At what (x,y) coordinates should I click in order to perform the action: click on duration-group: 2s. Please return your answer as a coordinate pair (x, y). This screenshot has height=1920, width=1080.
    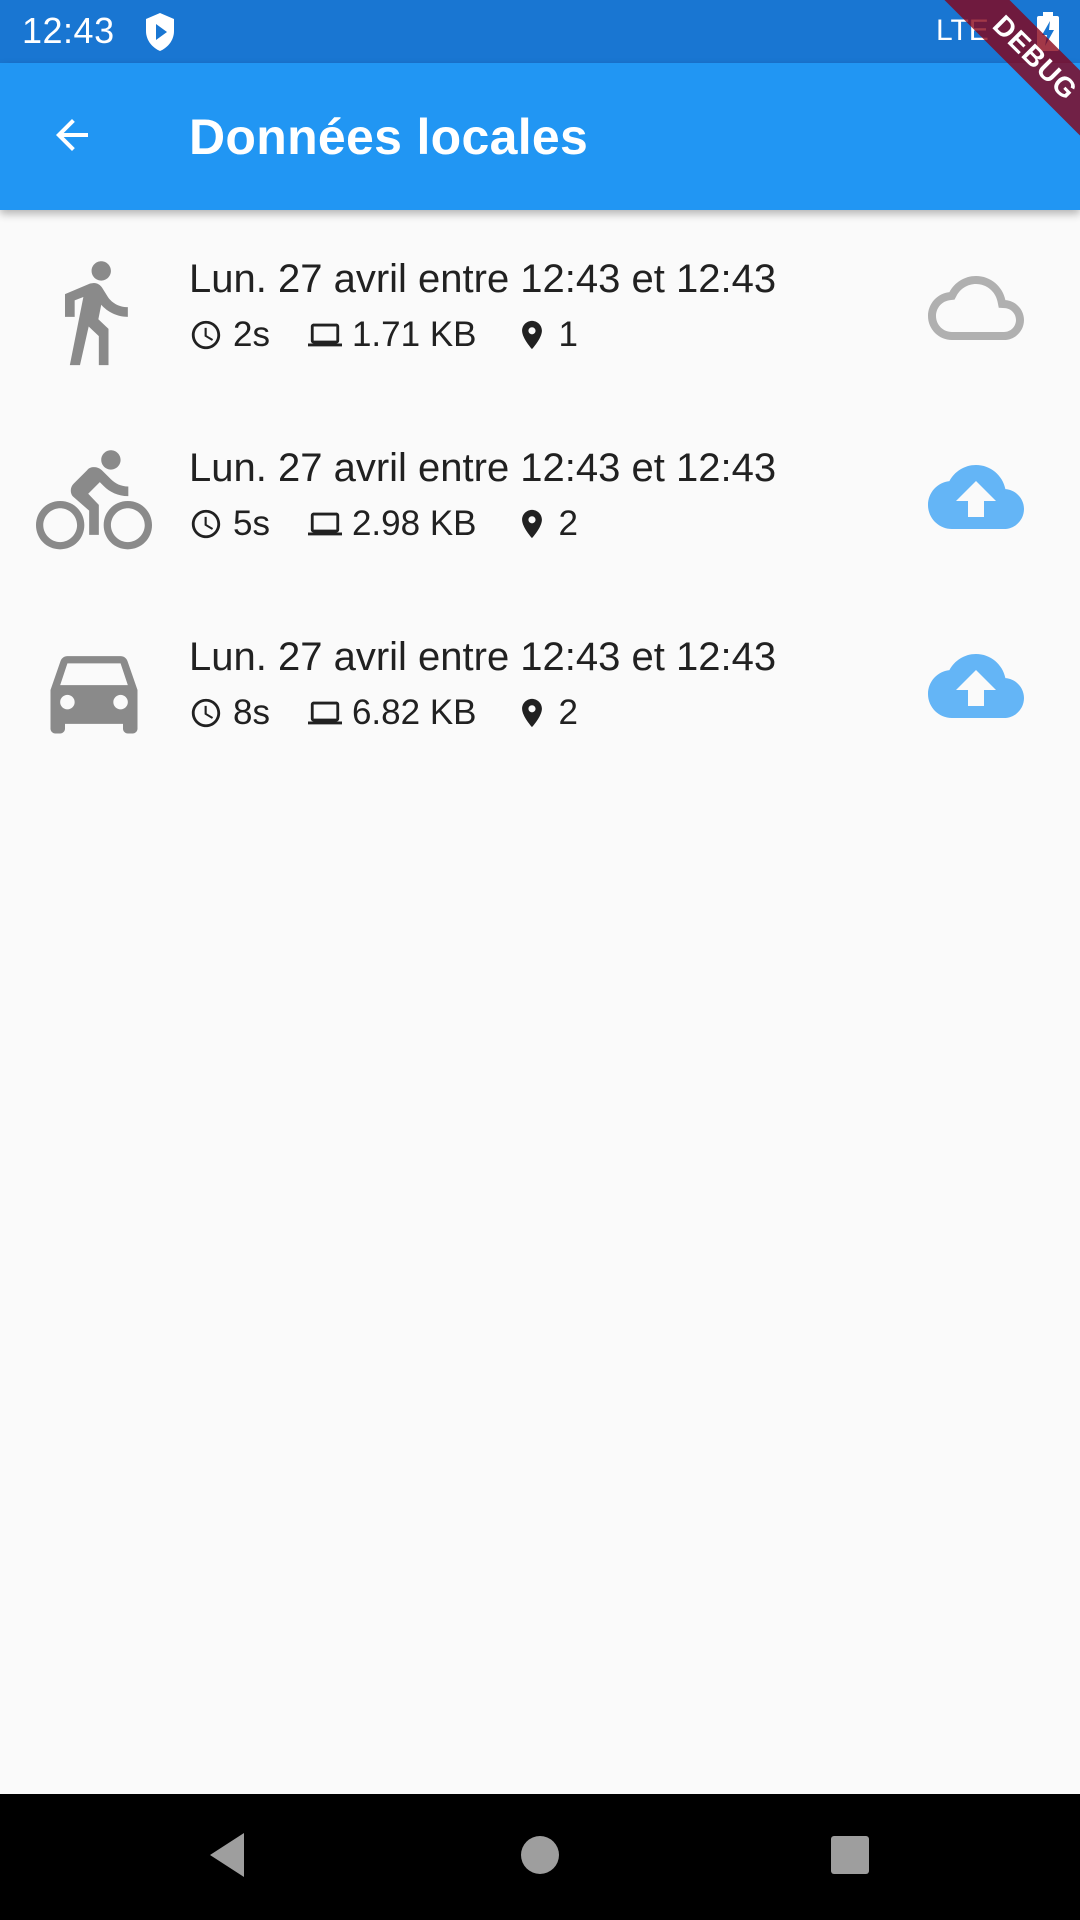
    Looking at the image, I should click on (229, 335).